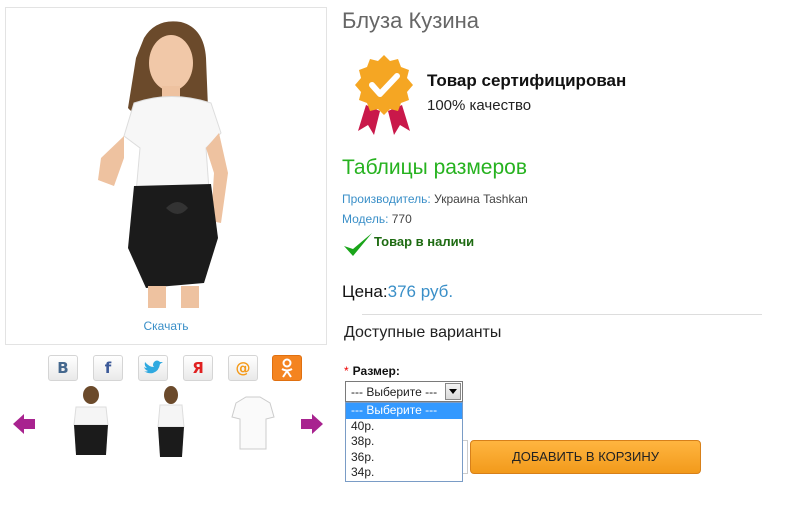 Image resolution: width=786 pixels, height=519 pixels. I want to click on girl-photo, so click(163, 164).